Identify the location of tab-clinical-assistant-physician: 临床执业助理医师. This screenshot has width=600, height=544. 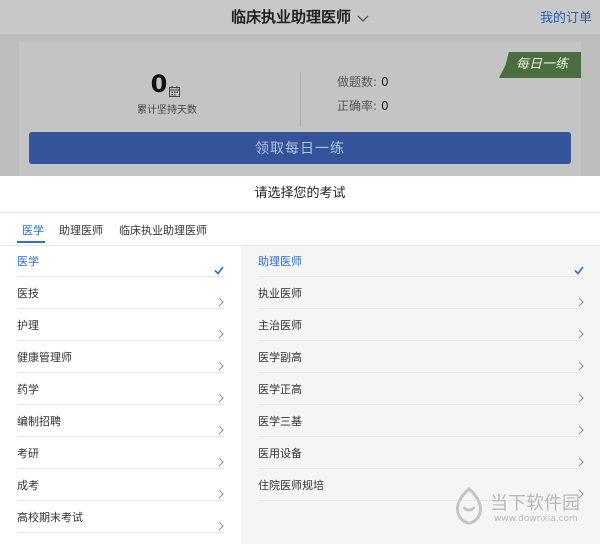
(163, 230).